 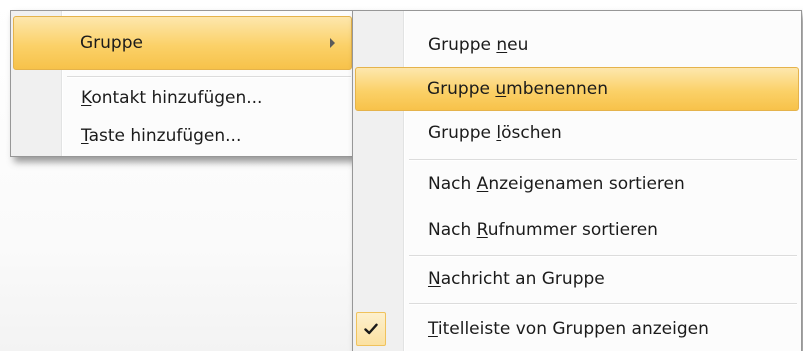 I want to click on submenu-item-gruppe-umbenennen-label: Gruppe umbenennen, so click(x=517, y=89).